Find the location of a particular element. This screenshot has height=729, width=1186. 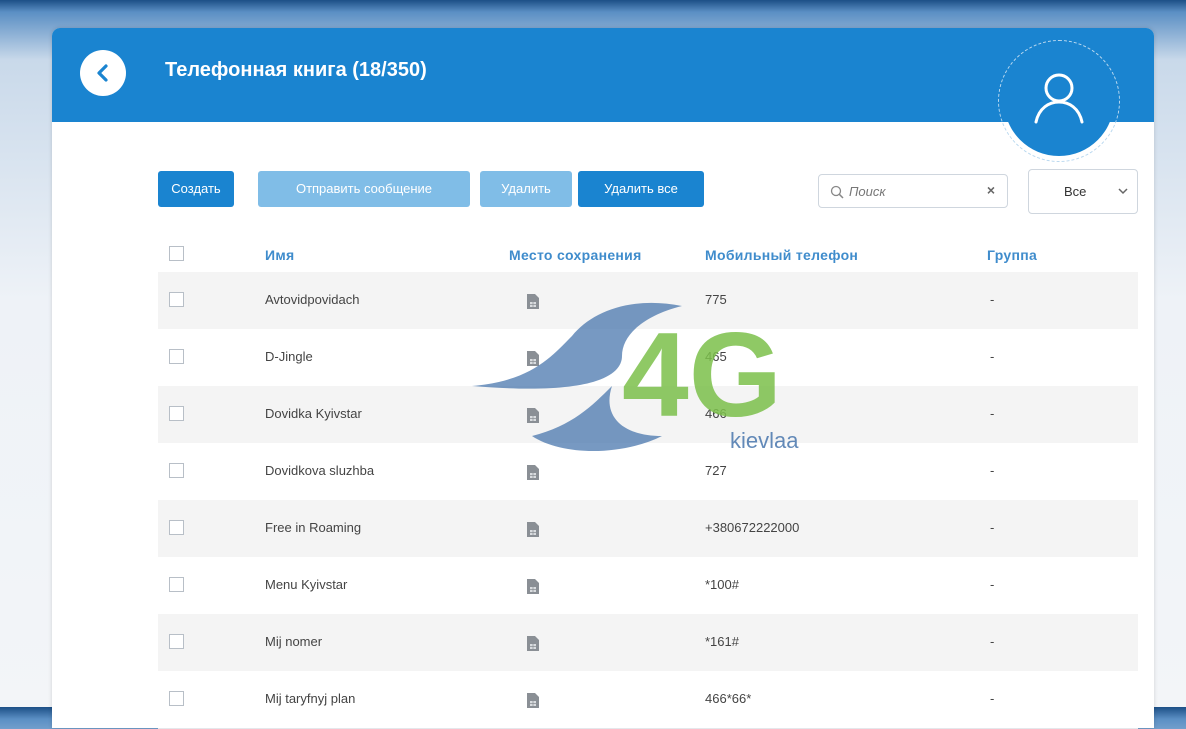

header-bar: Телефонная книга (18/350) is located at coordinates (603, 75).